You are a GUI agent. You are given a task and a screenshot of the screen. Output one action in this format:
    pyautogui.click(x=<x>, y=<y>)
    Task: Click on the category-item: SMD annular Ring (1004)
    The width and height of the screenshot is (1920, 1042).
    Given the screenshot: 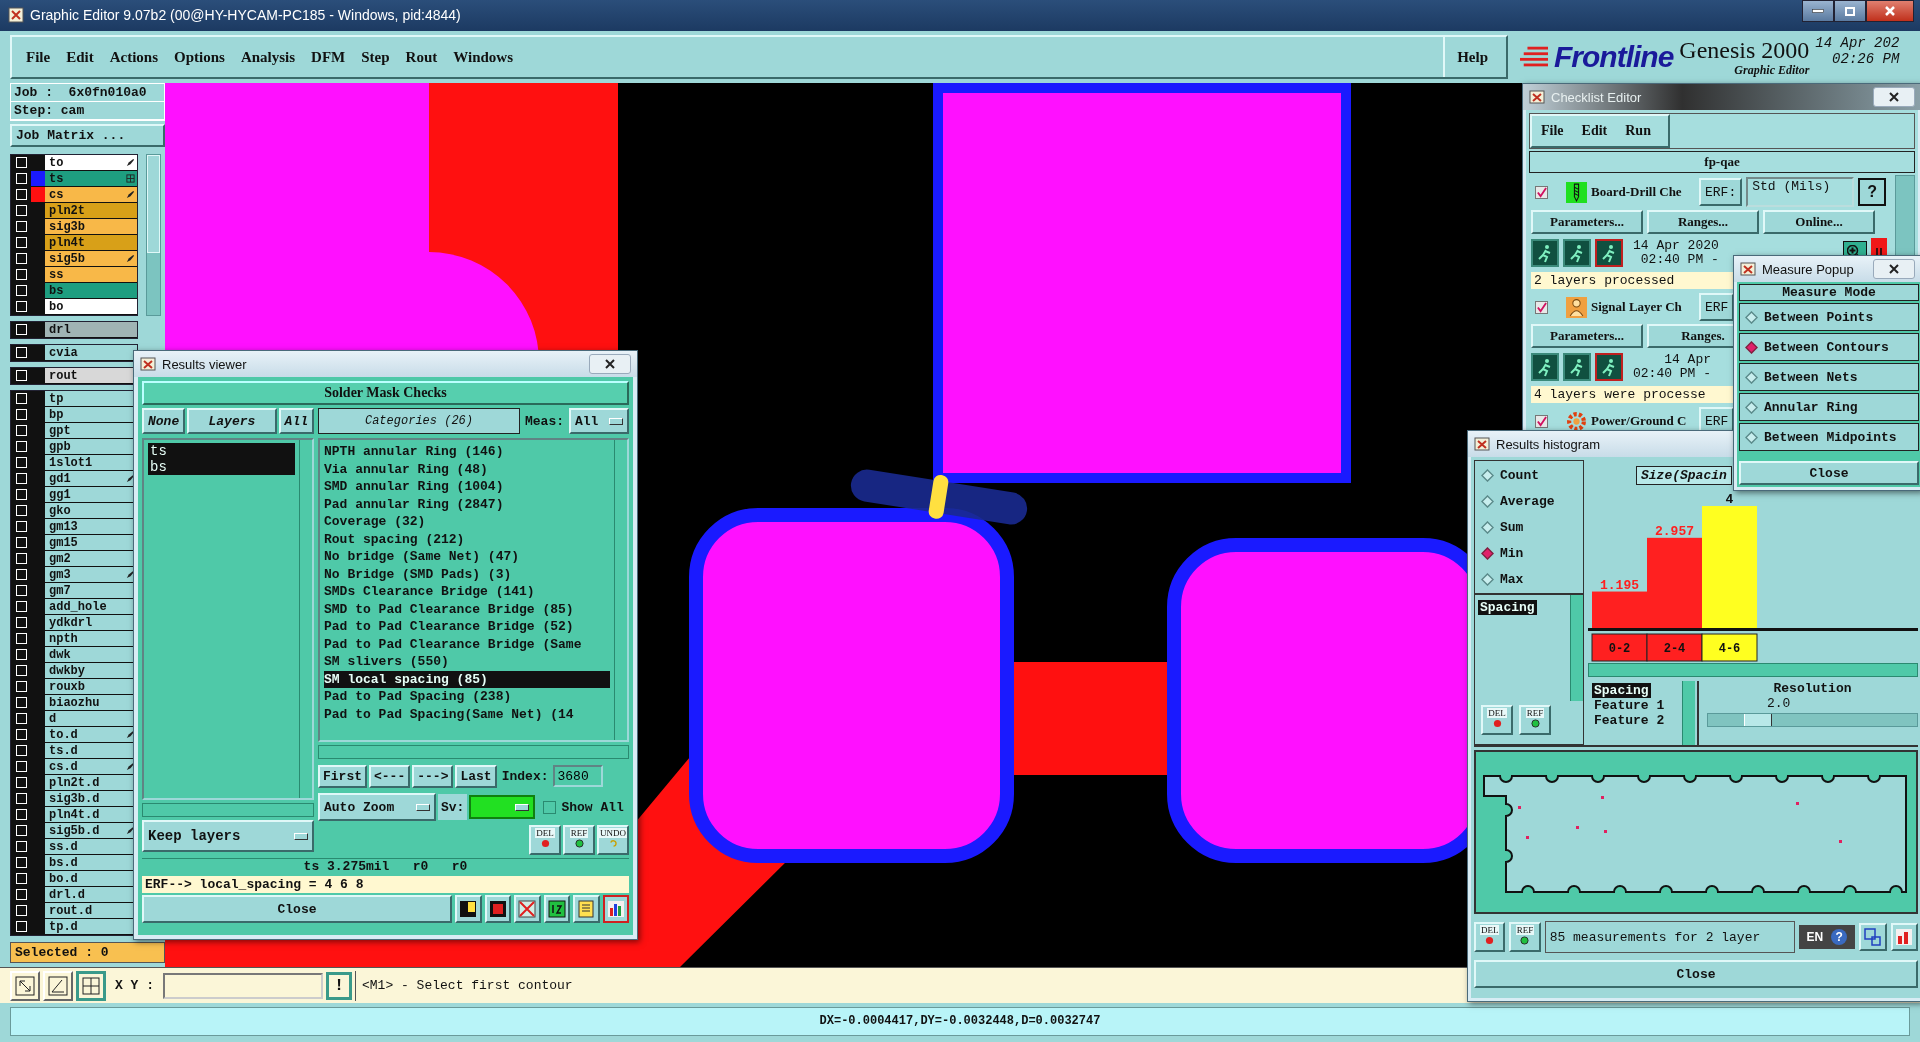 What is the action you would take?
    pyautogui.click(x=467, y=487)
    